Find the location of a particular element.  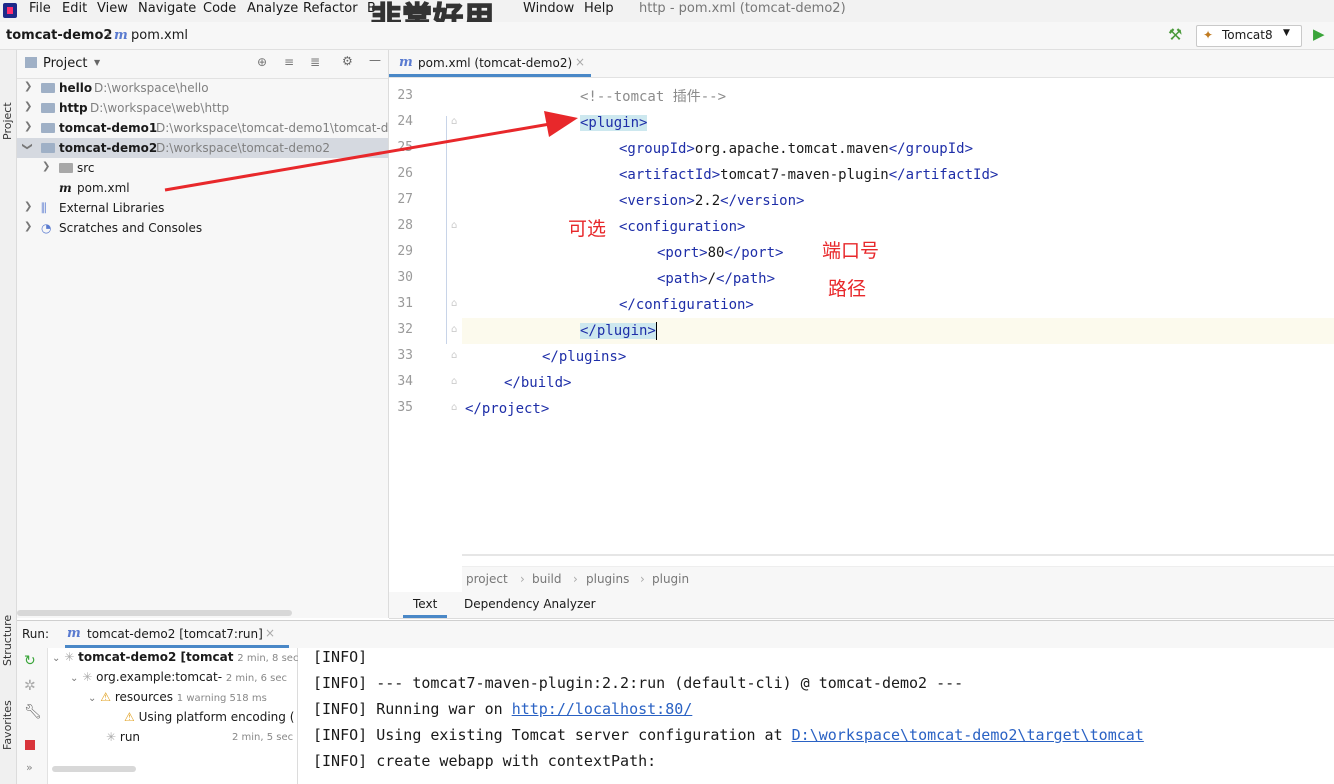

run-tab: m tomcat-demo2 [tomcat7:run] × is located at coordinates (177, 634).